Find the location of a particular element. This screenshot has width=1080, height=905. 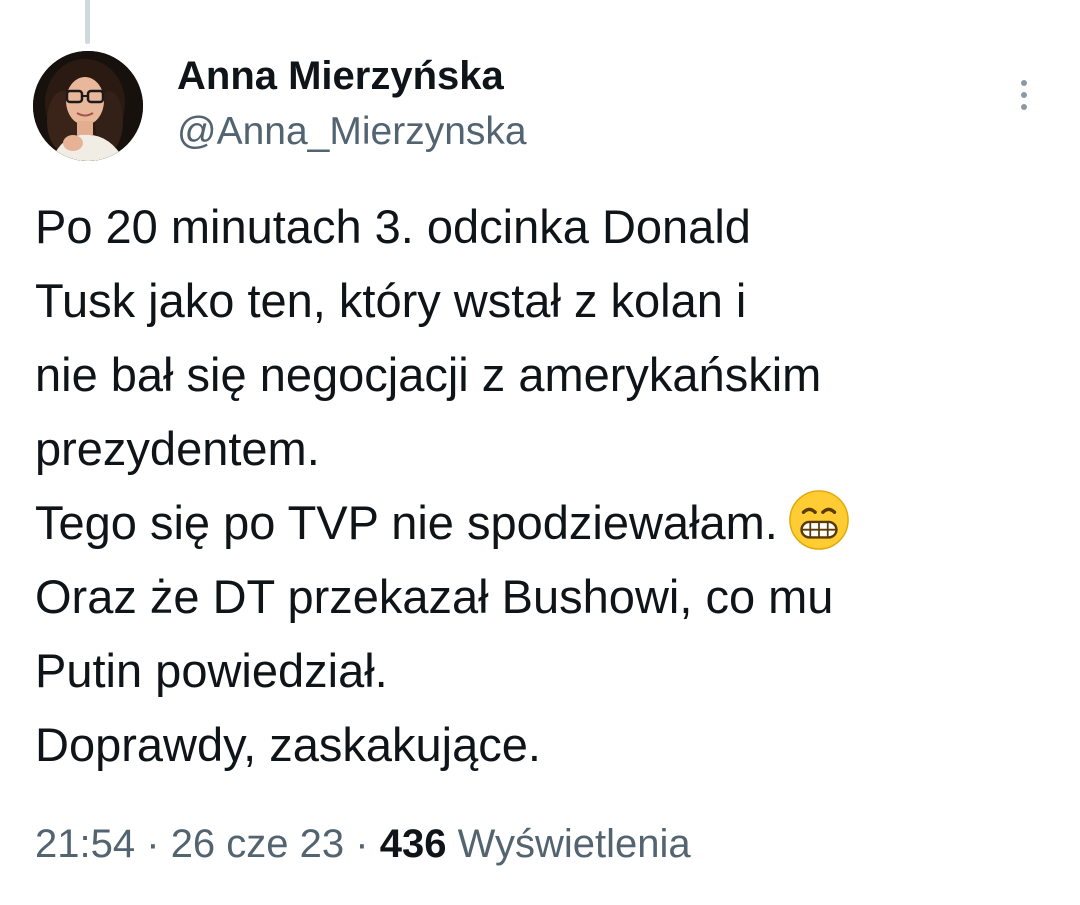

author-display-name: Anna Mierzyńska is located at coordinates (352, 76).